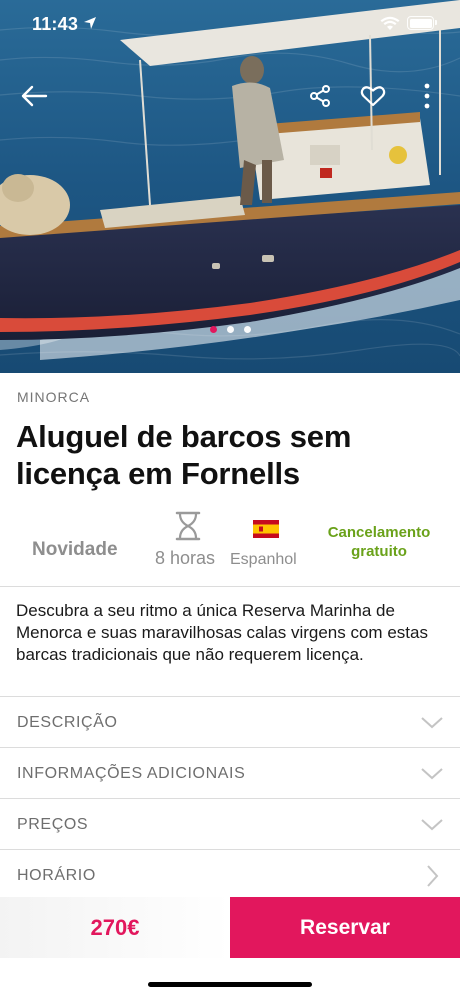  I want to click on section-label: HORÁRIO, so click(56, 875).